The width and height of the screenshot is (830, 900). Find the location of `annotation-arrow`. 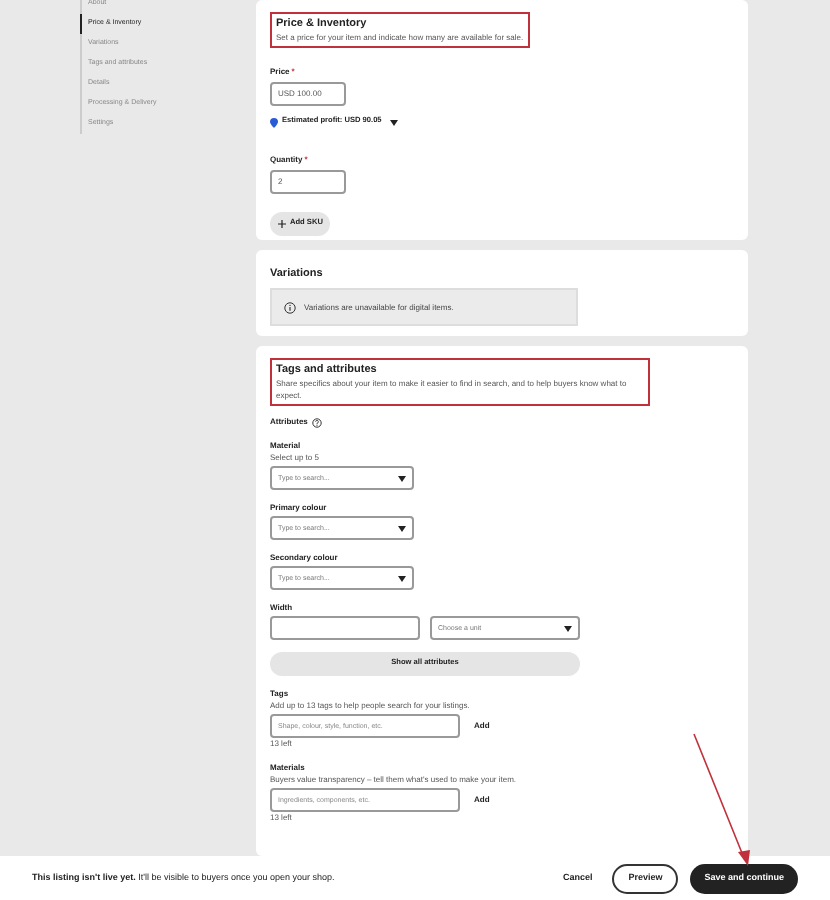

annotation-arrow is located at coordinates (722, 800).